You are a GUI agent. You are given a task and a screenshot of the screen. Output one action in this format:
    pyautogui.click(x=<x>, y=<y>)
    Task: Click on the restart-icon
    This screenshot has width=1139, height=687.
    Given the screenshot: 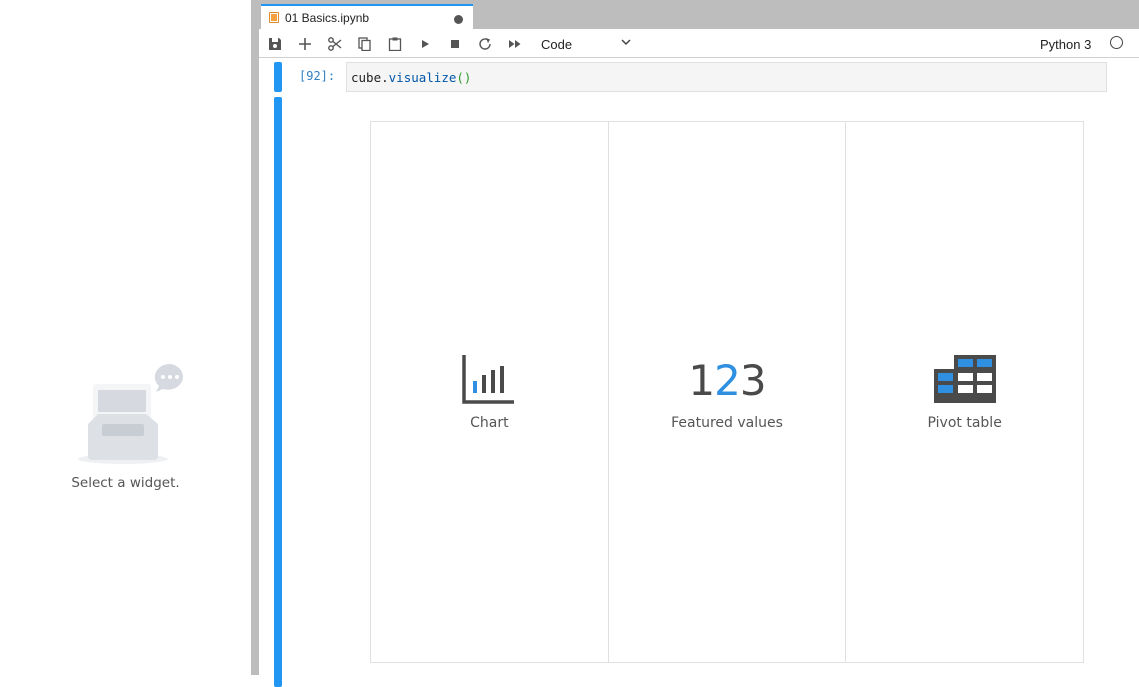 What is the action you would take?
    pyautogui.click(x=485, y=44)
    